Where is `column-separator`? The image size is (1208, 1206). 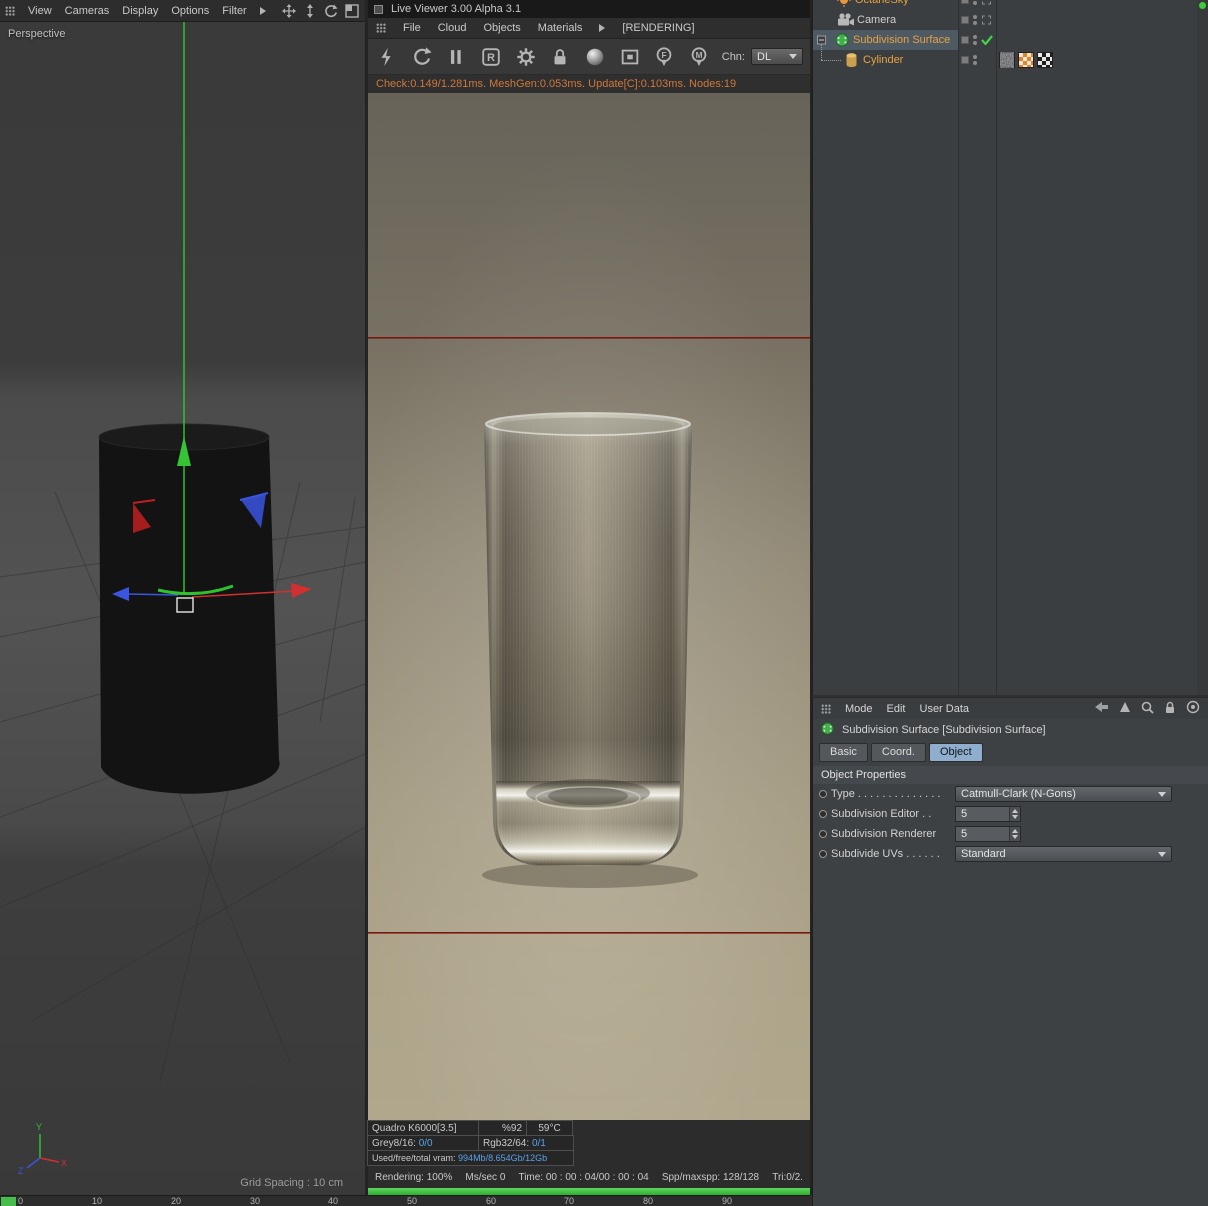 column-separator is located at coordinates (958, 347).